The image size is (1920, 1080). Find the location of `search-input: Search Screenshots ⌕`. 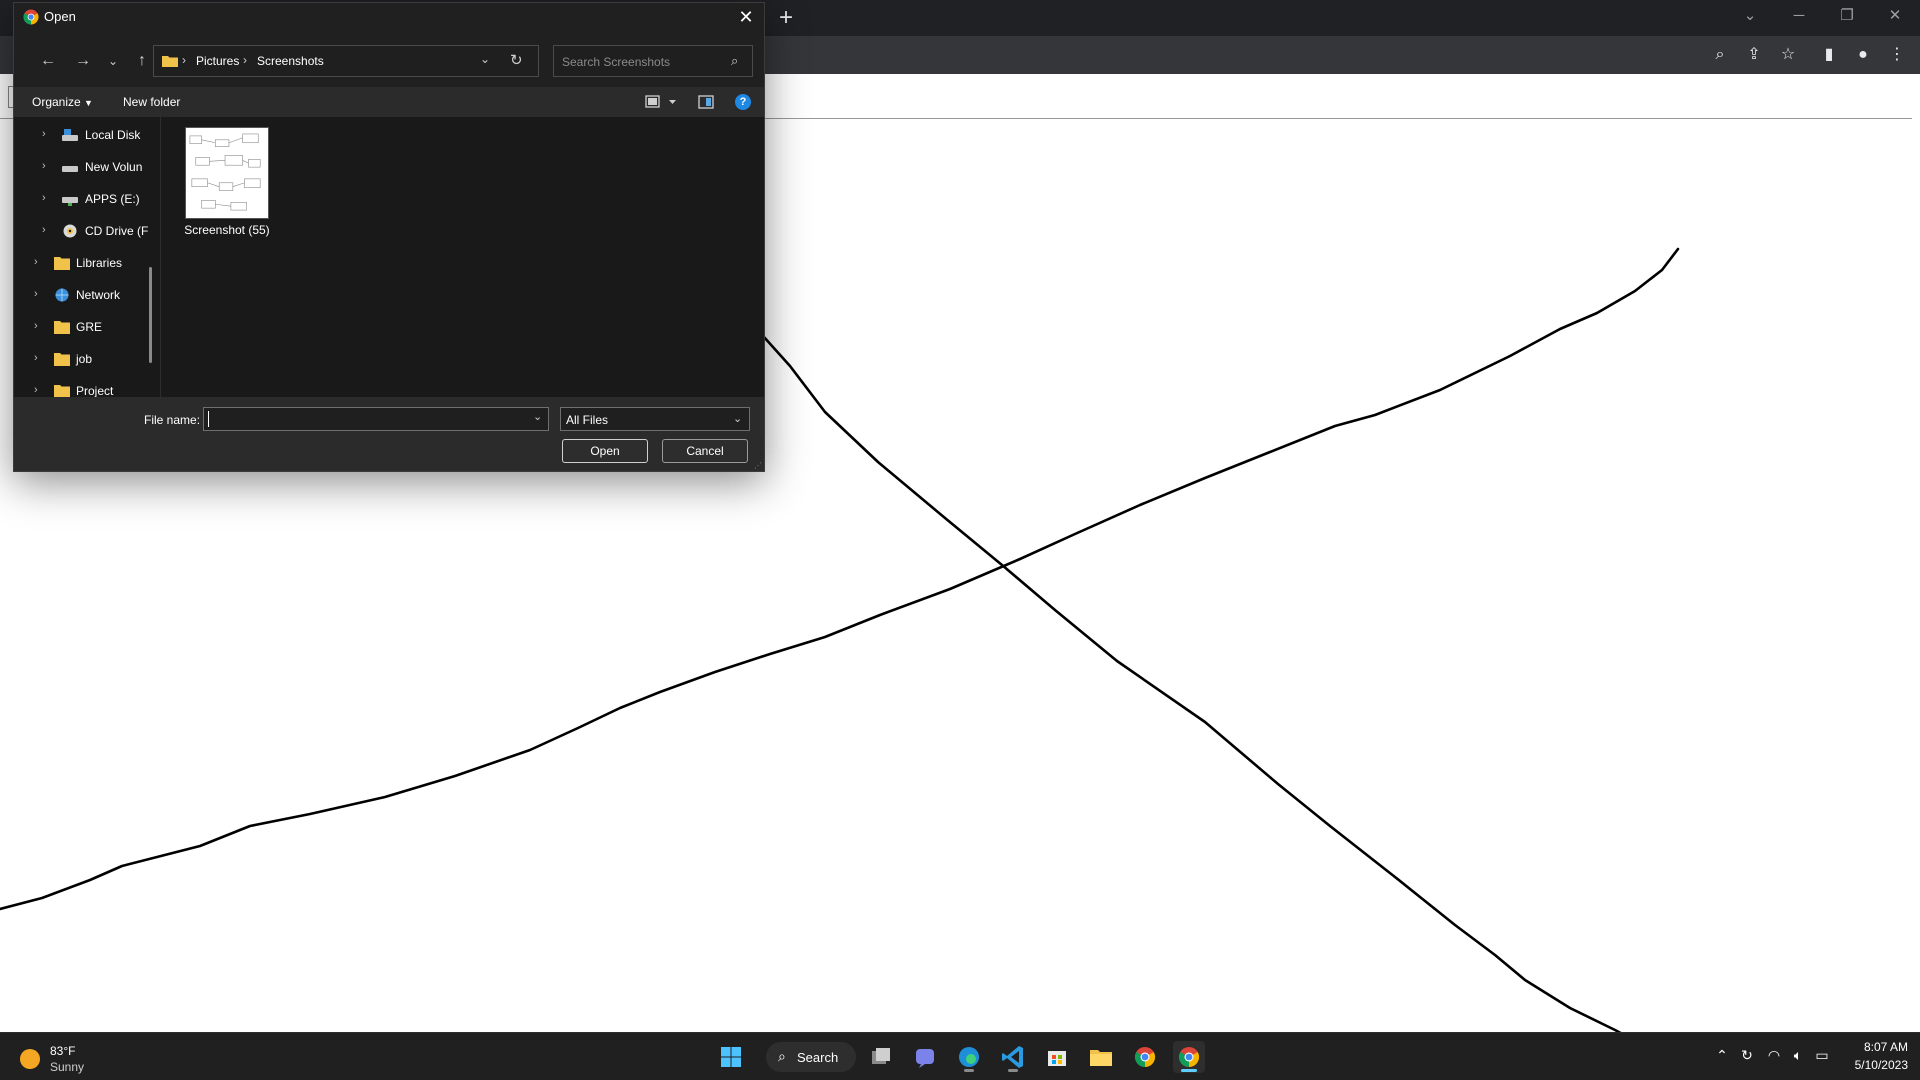

search-input: Search Screenshots ⌕ is located at coordinates (653, 61).